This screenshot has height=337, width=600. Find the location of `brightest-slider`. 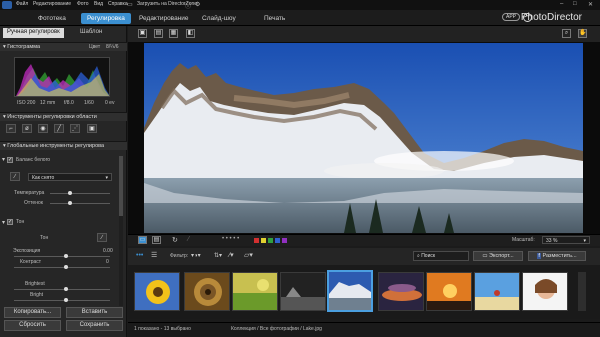

brightest-slider is located at coordinates (62, 289).